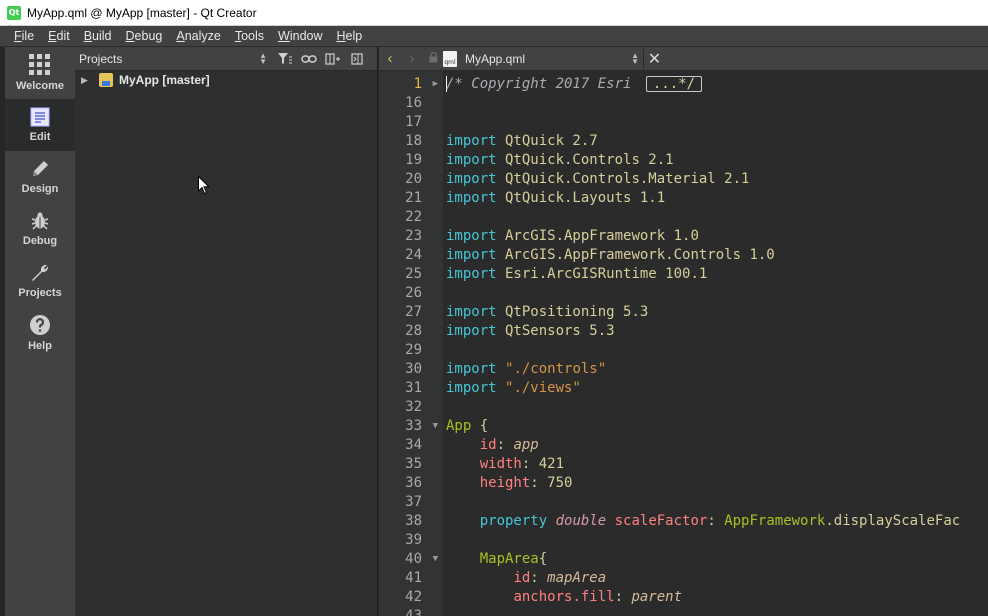 Image resolution: width=988 pixels, height=616 pixels. I want to click on project-tree: ▶ MyApp [master], so click(226, 80).